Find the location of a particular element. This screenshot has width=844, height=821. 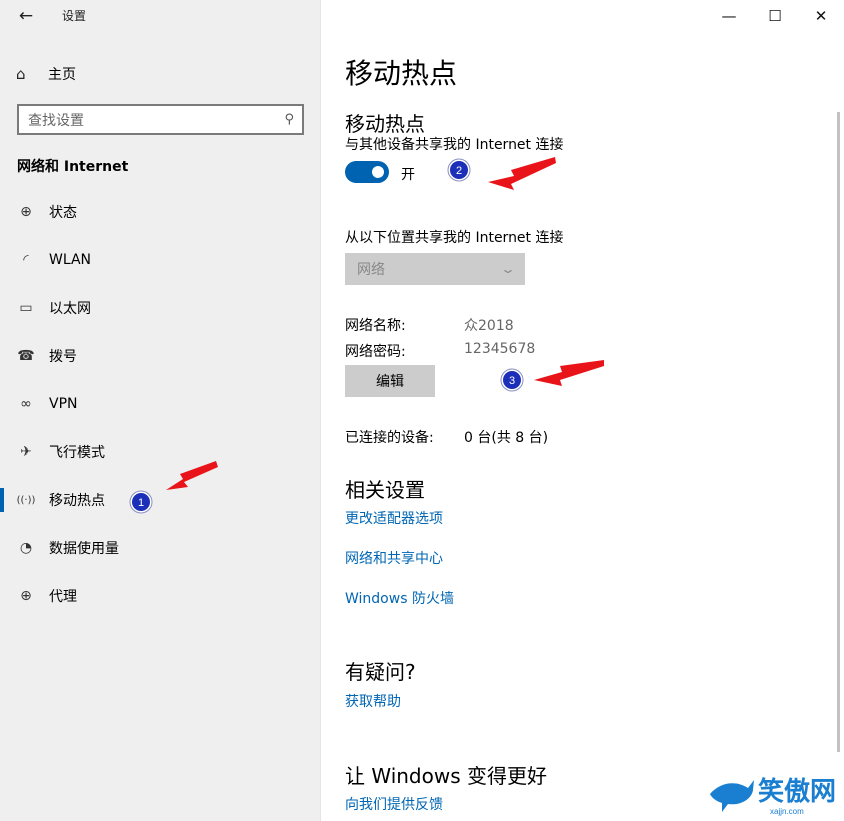

annotation-number: 3 is located at coordinates (512, 381).